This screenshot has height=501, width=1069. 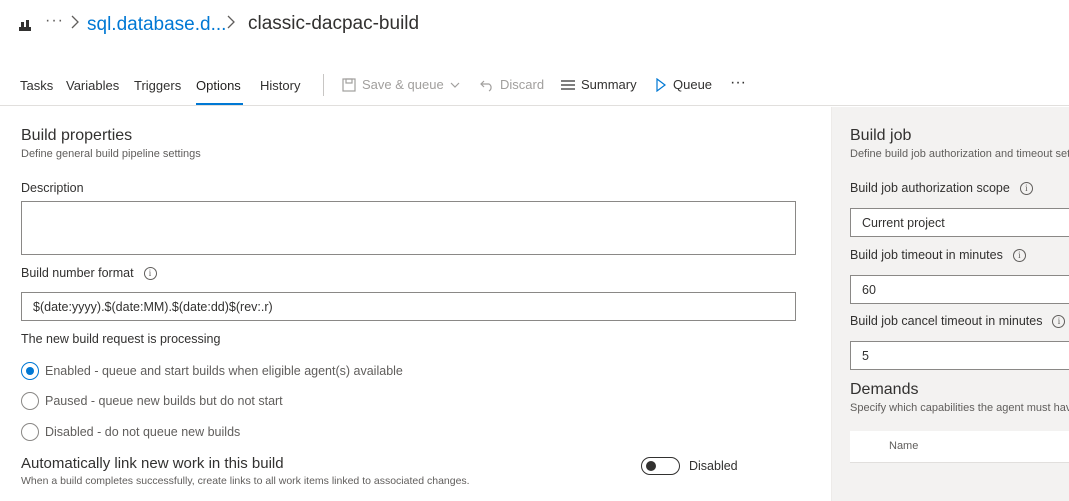 What do you see at coordinates (959, 447) in the screenshot?
I see `demands-table-header: Name` at bounding box center [959, 447].